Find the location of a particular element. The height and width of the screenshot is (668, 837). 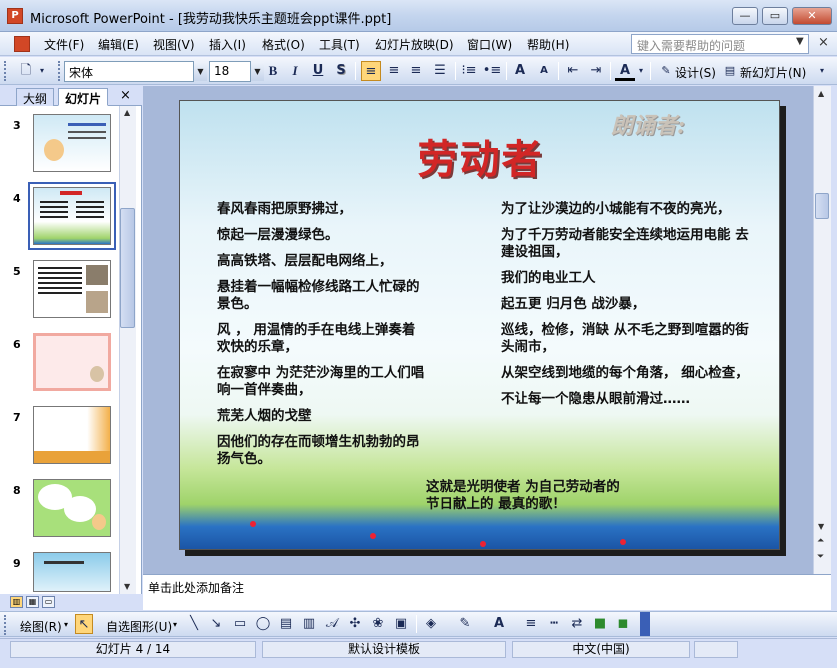

slides-pane-scrollbar is located at coordinates (127, 350).